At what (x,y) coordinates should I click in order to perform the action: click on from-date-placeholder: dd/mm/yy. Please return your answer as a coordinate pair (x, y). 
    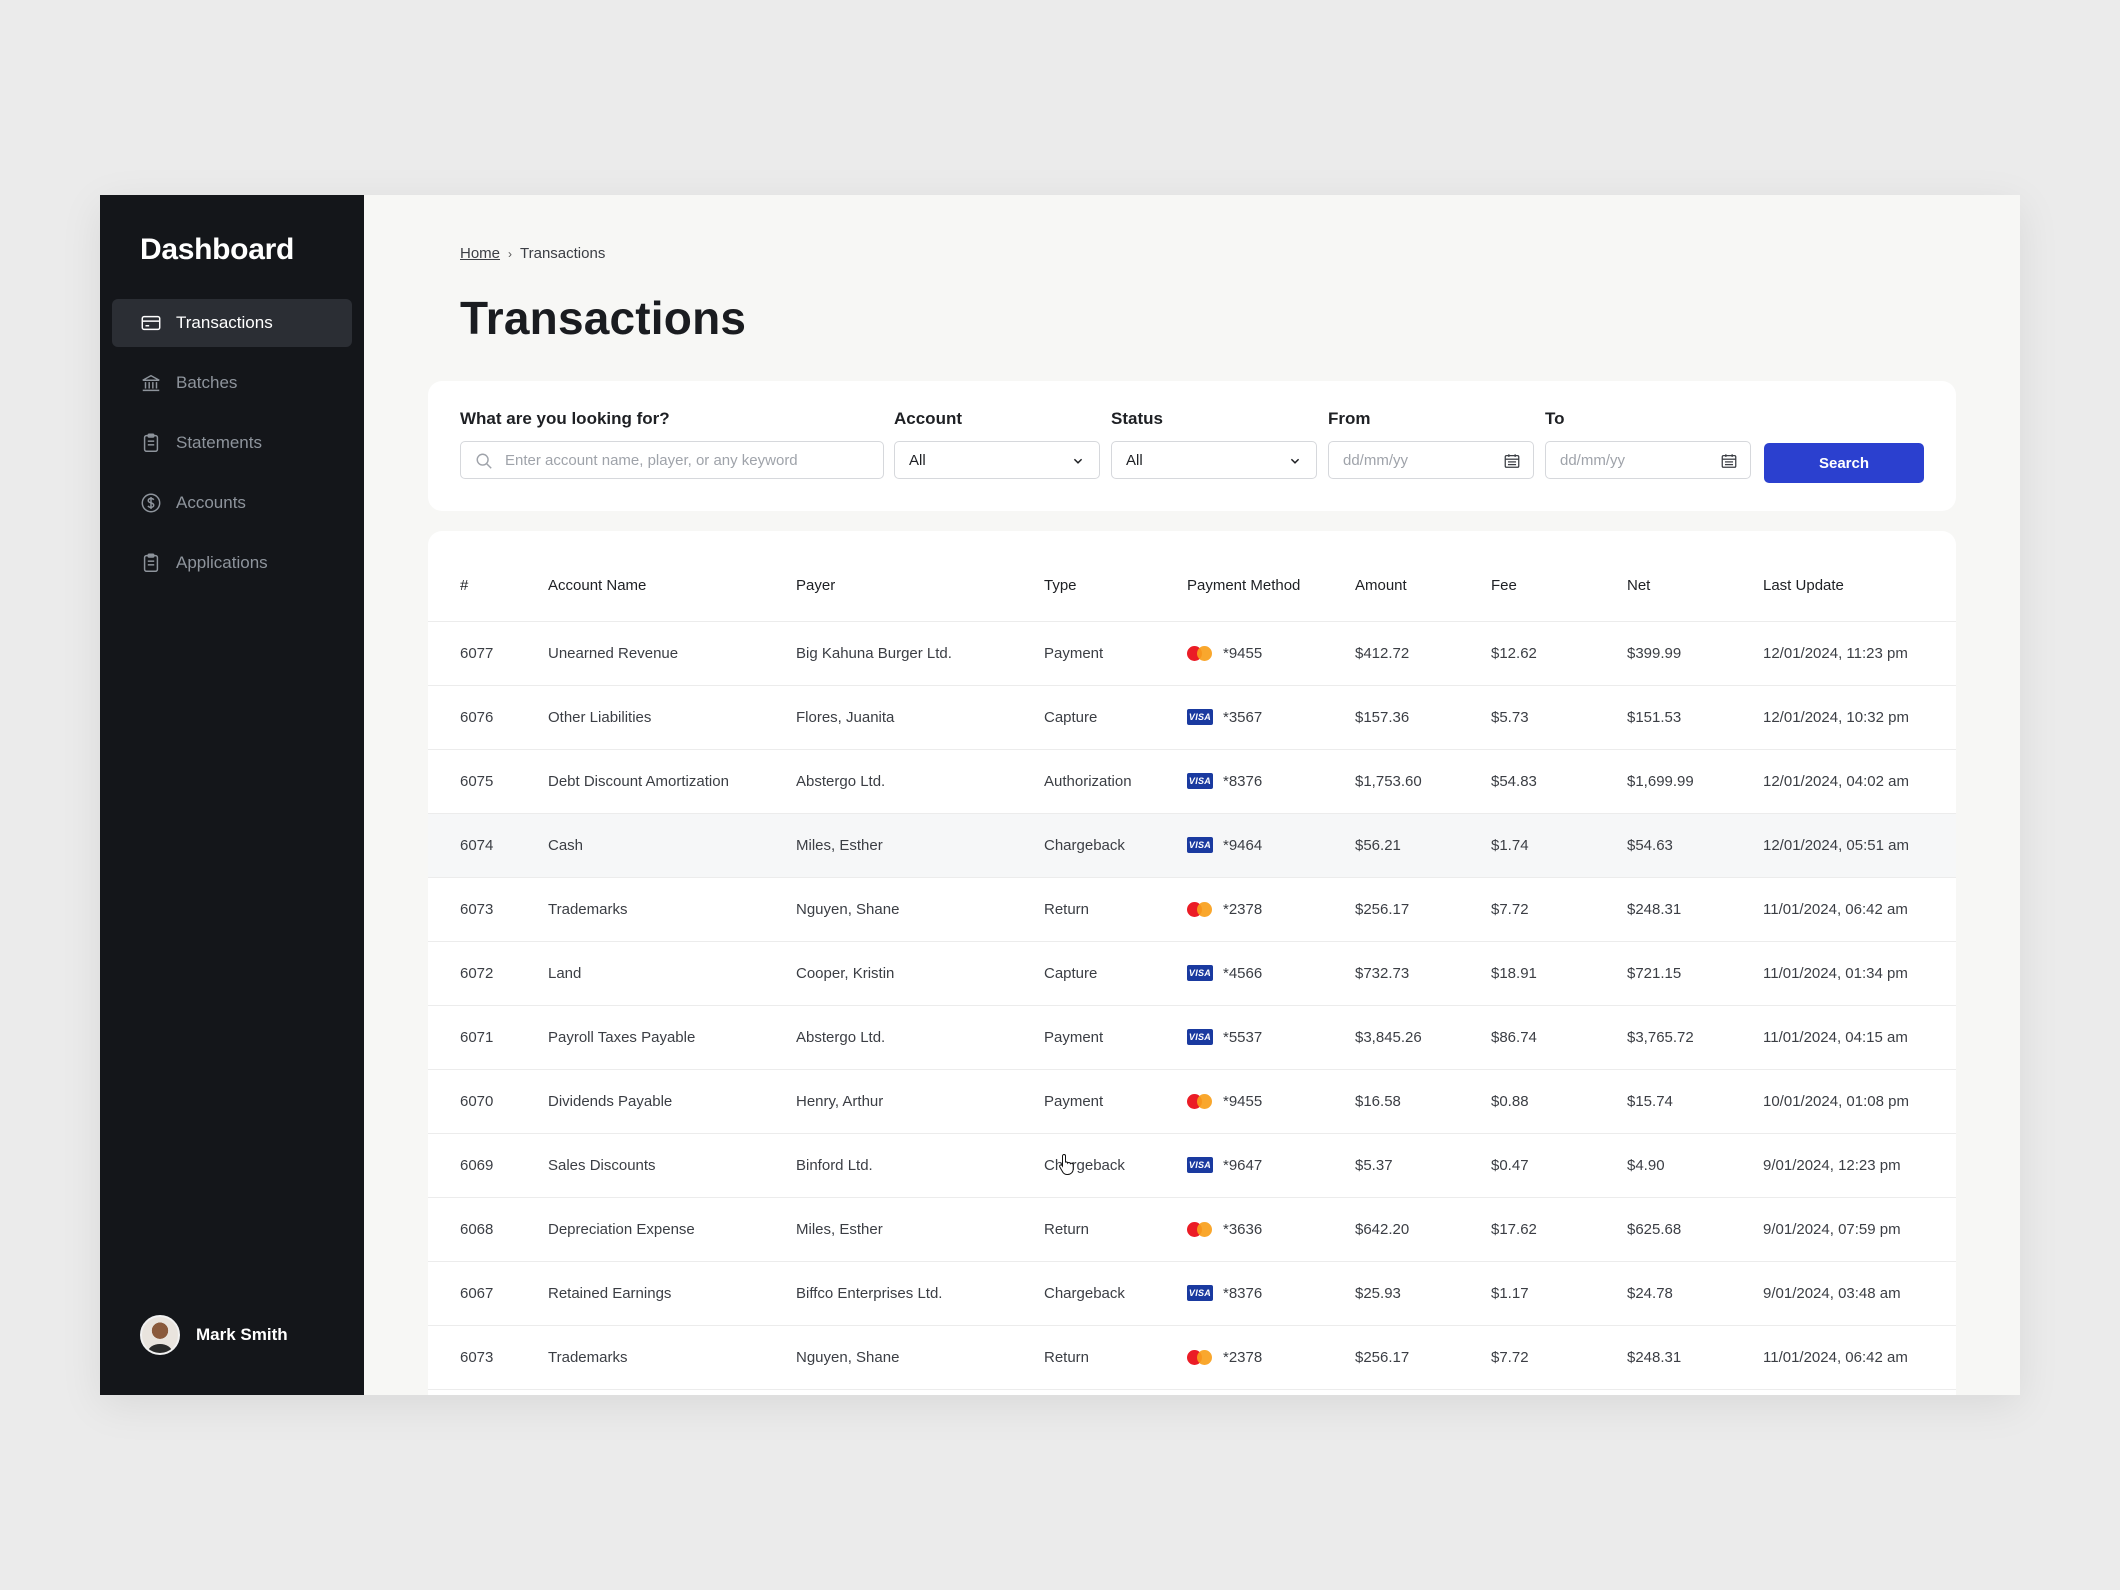
    Looking at the image, I should click on (1376, 460).